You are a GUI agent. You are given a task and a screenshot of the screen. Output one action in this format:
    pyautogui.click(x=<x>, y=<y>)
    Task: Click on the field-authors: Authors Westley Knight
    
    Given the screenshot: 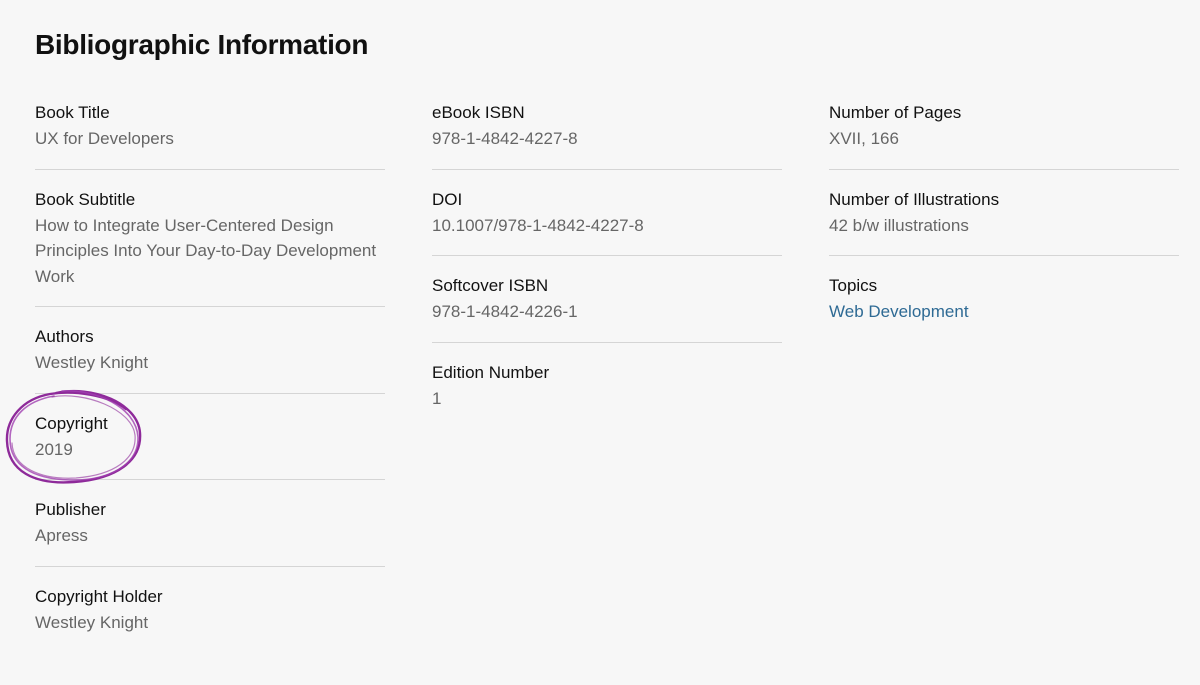 What is the action you would take?
    pyautogui.click(x=210, y=359)
    